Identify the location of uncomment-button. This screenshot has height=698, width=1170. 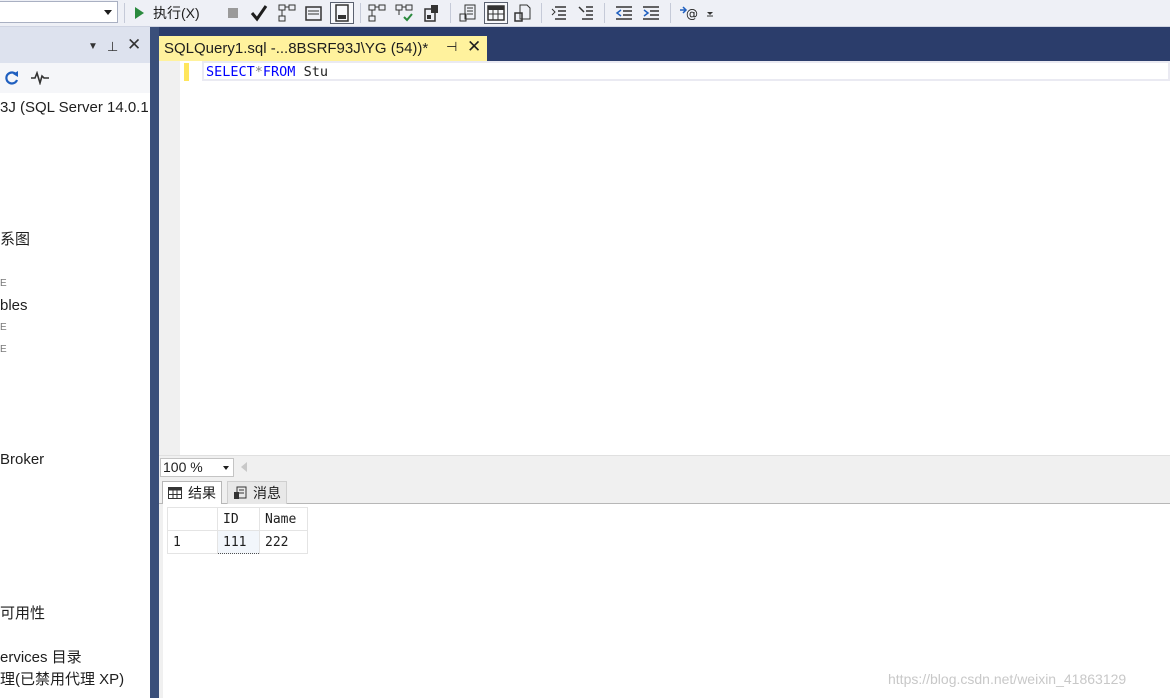
(586, 13).